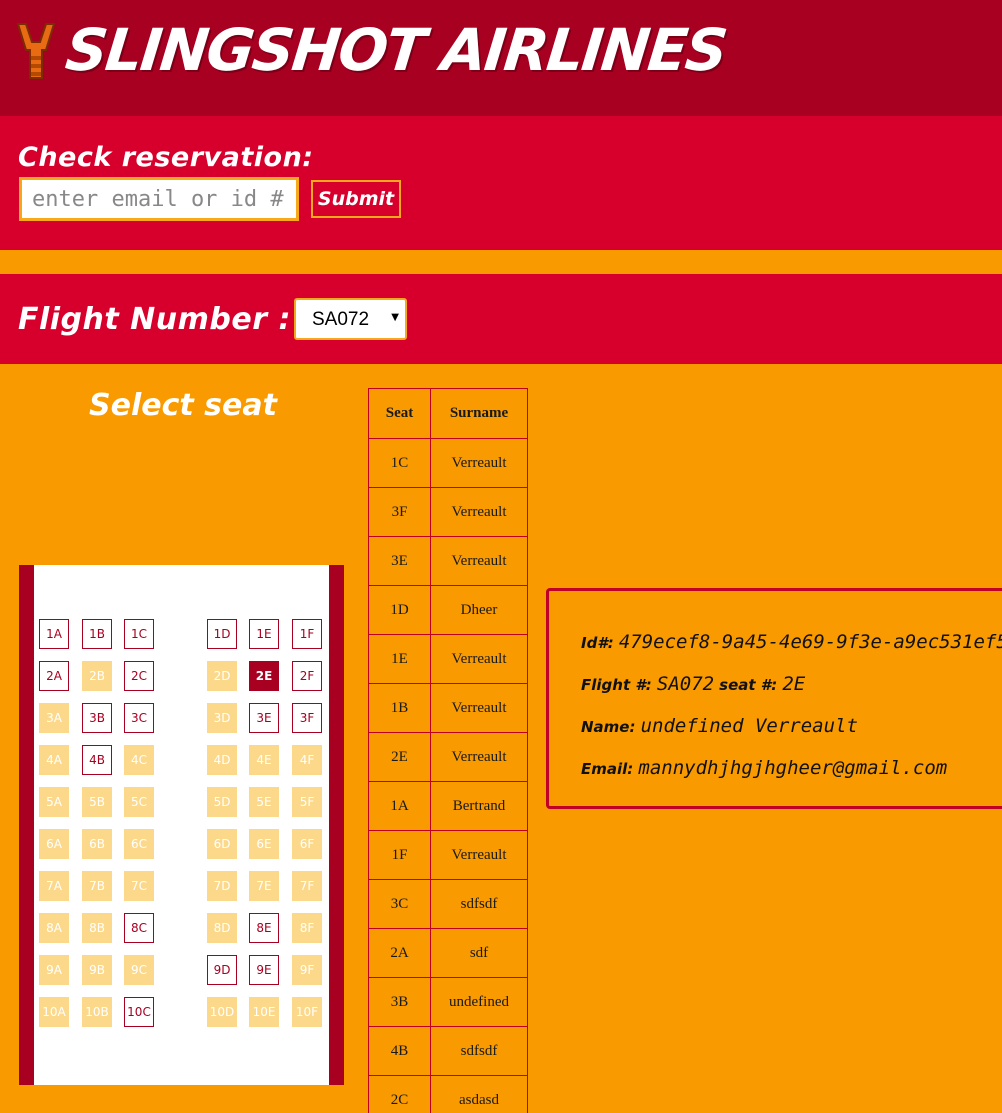  I want to click on seat-1d: 1D, so click(222, 634).